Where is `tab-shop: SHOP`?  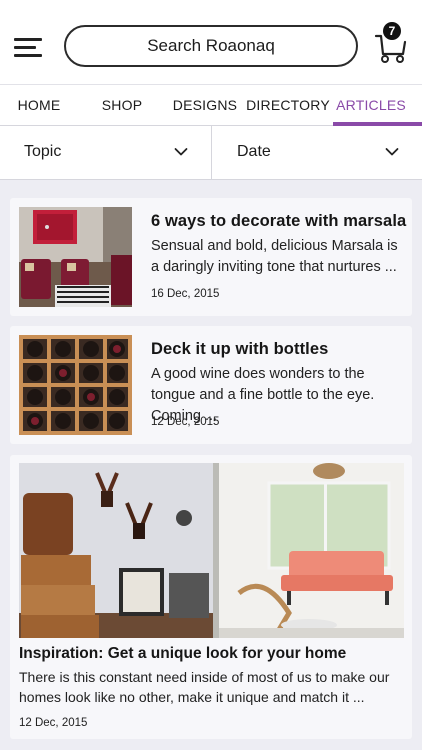 tab-shop: SHOP is located at coordinates (122, 105).